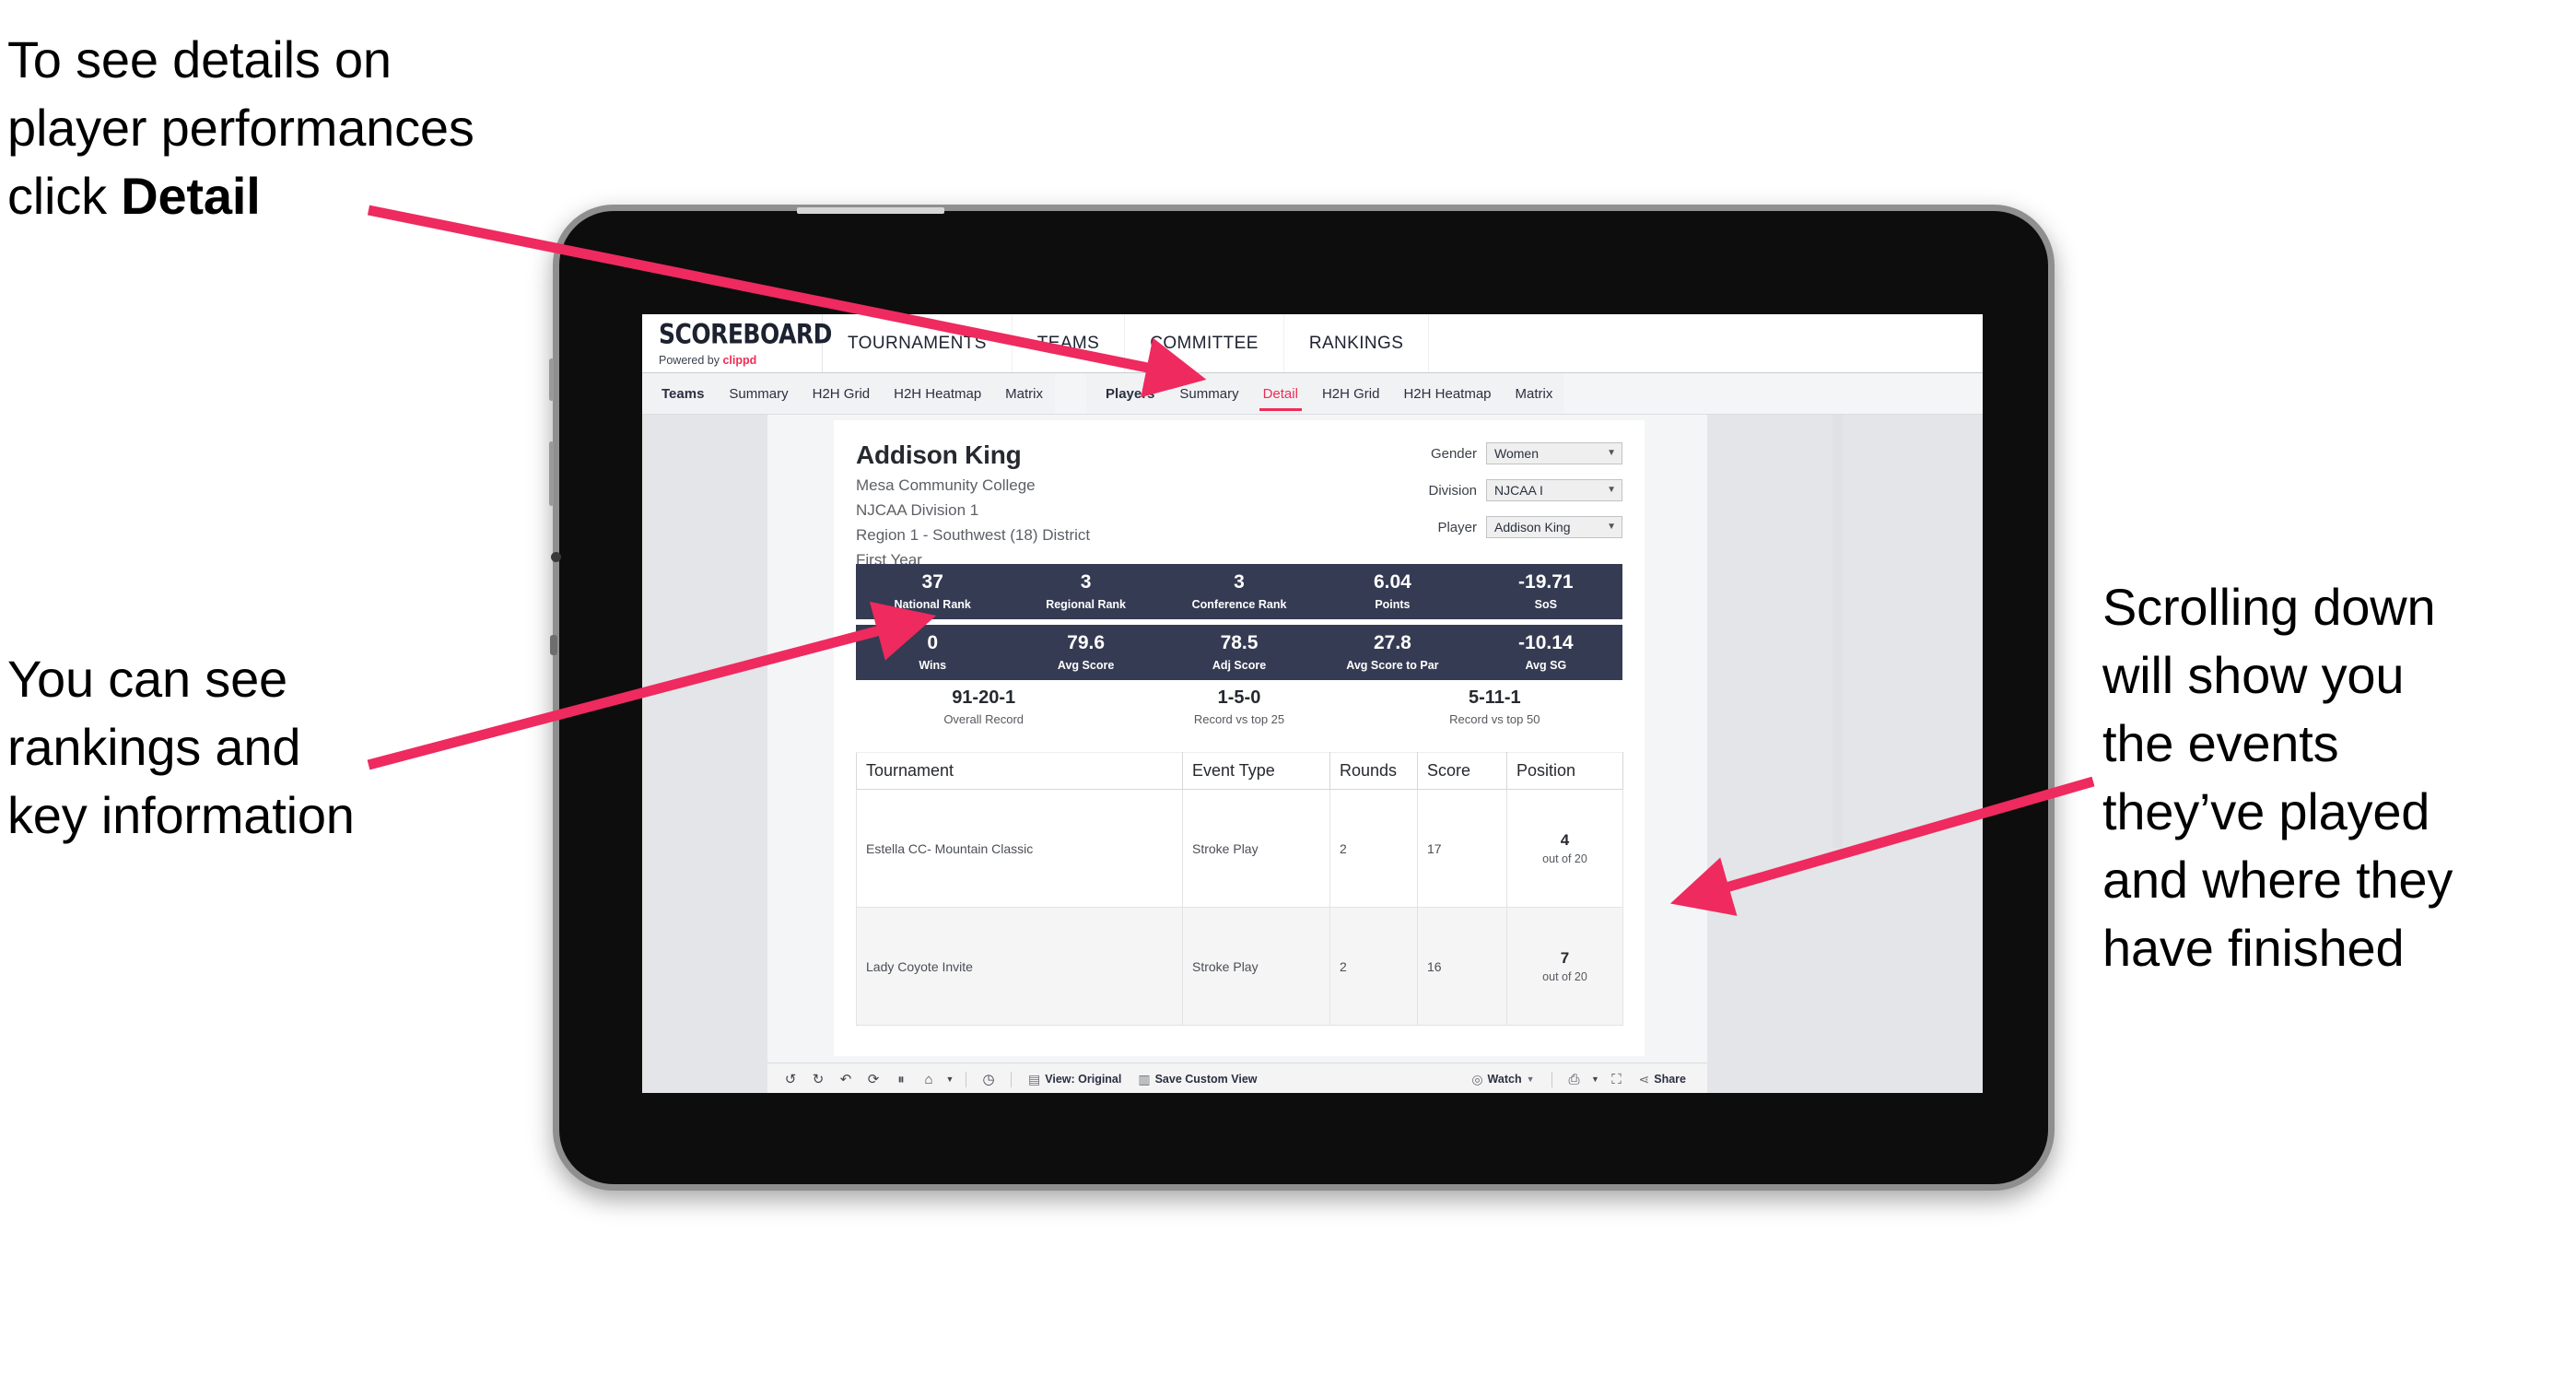 Image resolution: width=2576 pixels, height=1386 pixels. Describe the element at coordinates (1086, 582) in the screenshot. I see `stat-value: 3` at that location.